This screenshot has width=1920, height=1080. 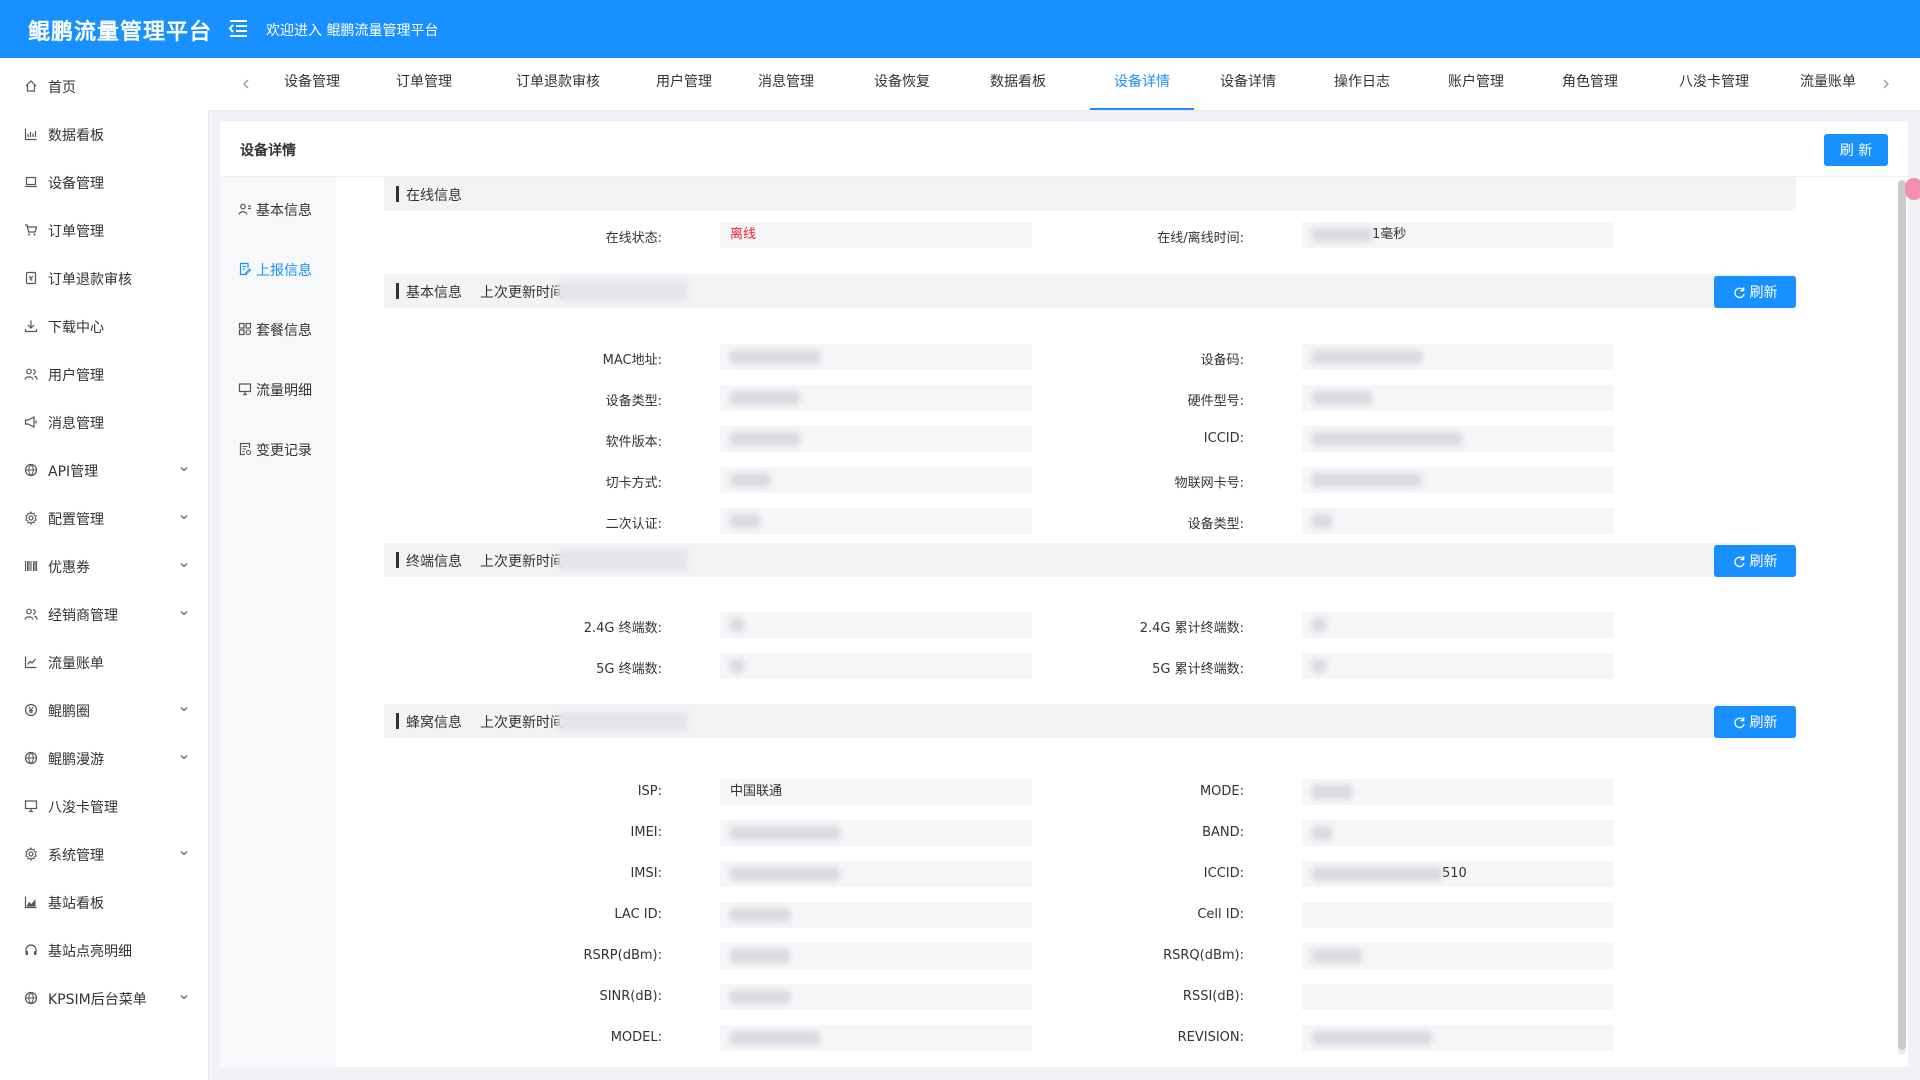 I want to click on isp-value: 中国联通, so click(x=756, y=791).